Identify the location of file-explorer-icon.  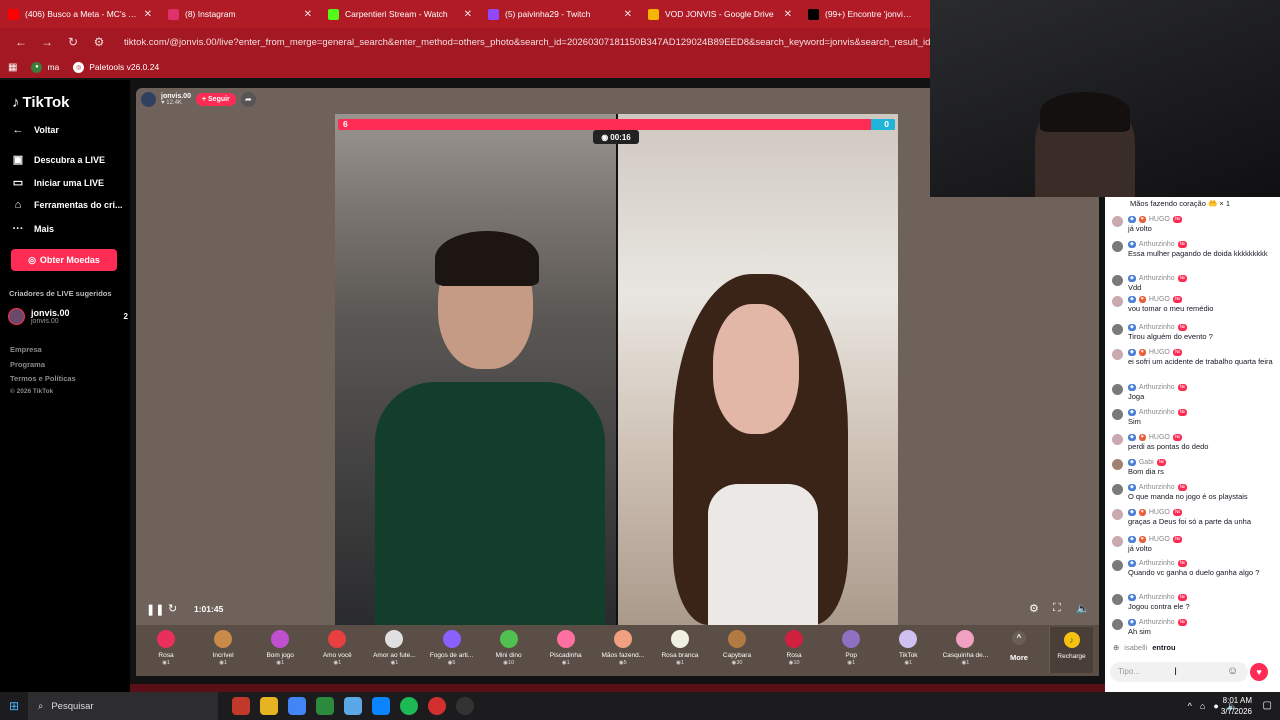
(269, 706).